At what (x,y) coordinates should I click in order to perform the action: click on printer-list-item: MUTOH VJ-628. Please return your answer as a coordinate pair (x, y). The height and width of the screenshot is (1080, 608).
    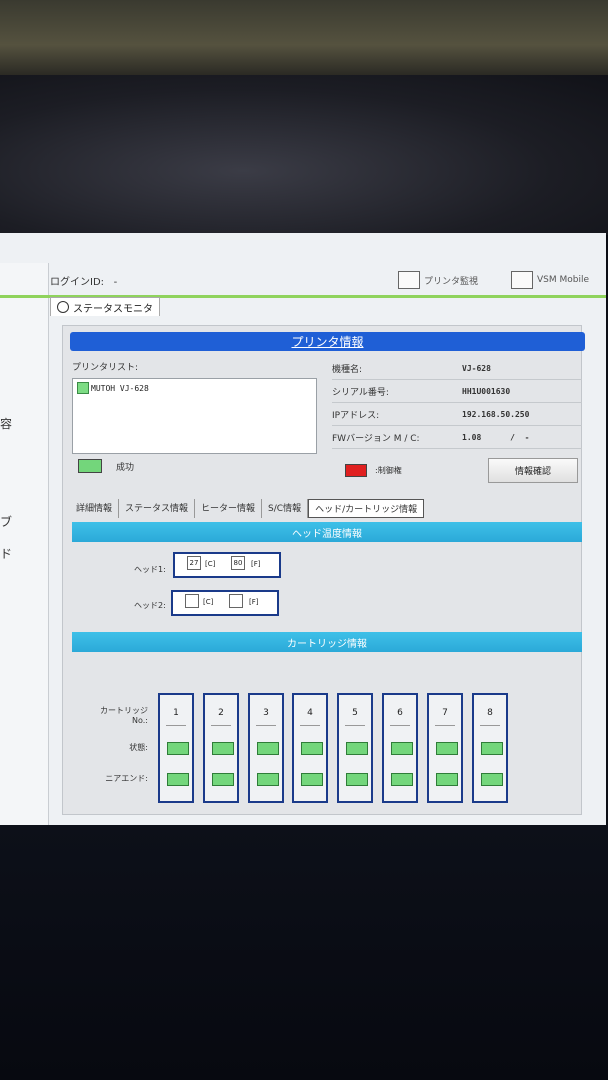
    Looking at the image, I should click on (113, 388).